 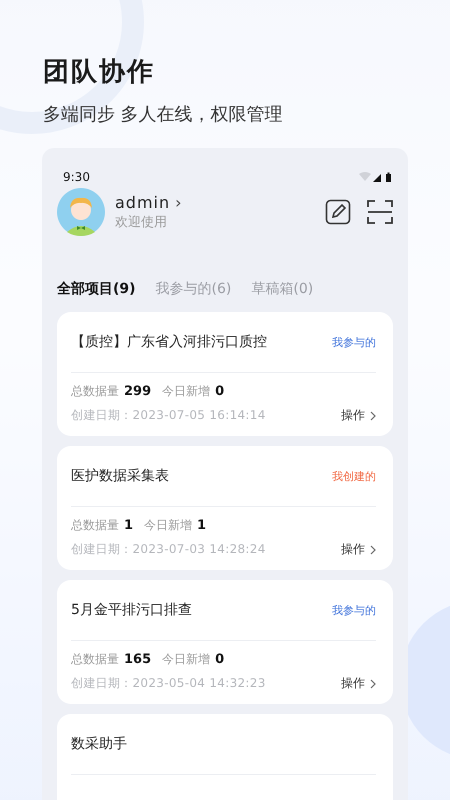 What do you see at coordinates (141, 222) in the screenshot?
I see `greeting-text: 欢迎使用` at bounding box center [141, 222].